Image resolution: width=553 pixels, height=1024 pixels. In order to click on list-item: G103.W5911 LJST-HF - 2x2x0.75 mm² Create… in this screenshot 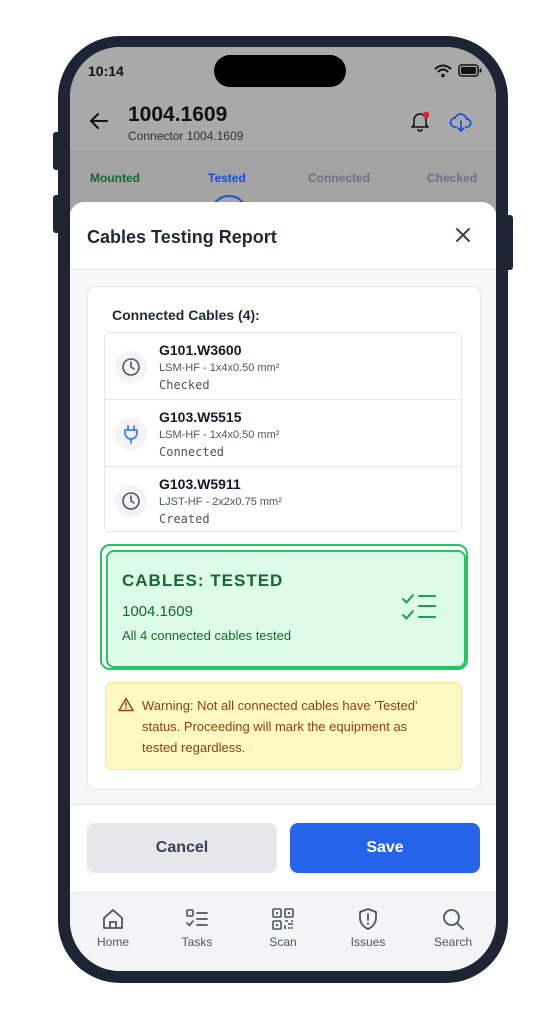, I will do `click(283, 499)`.